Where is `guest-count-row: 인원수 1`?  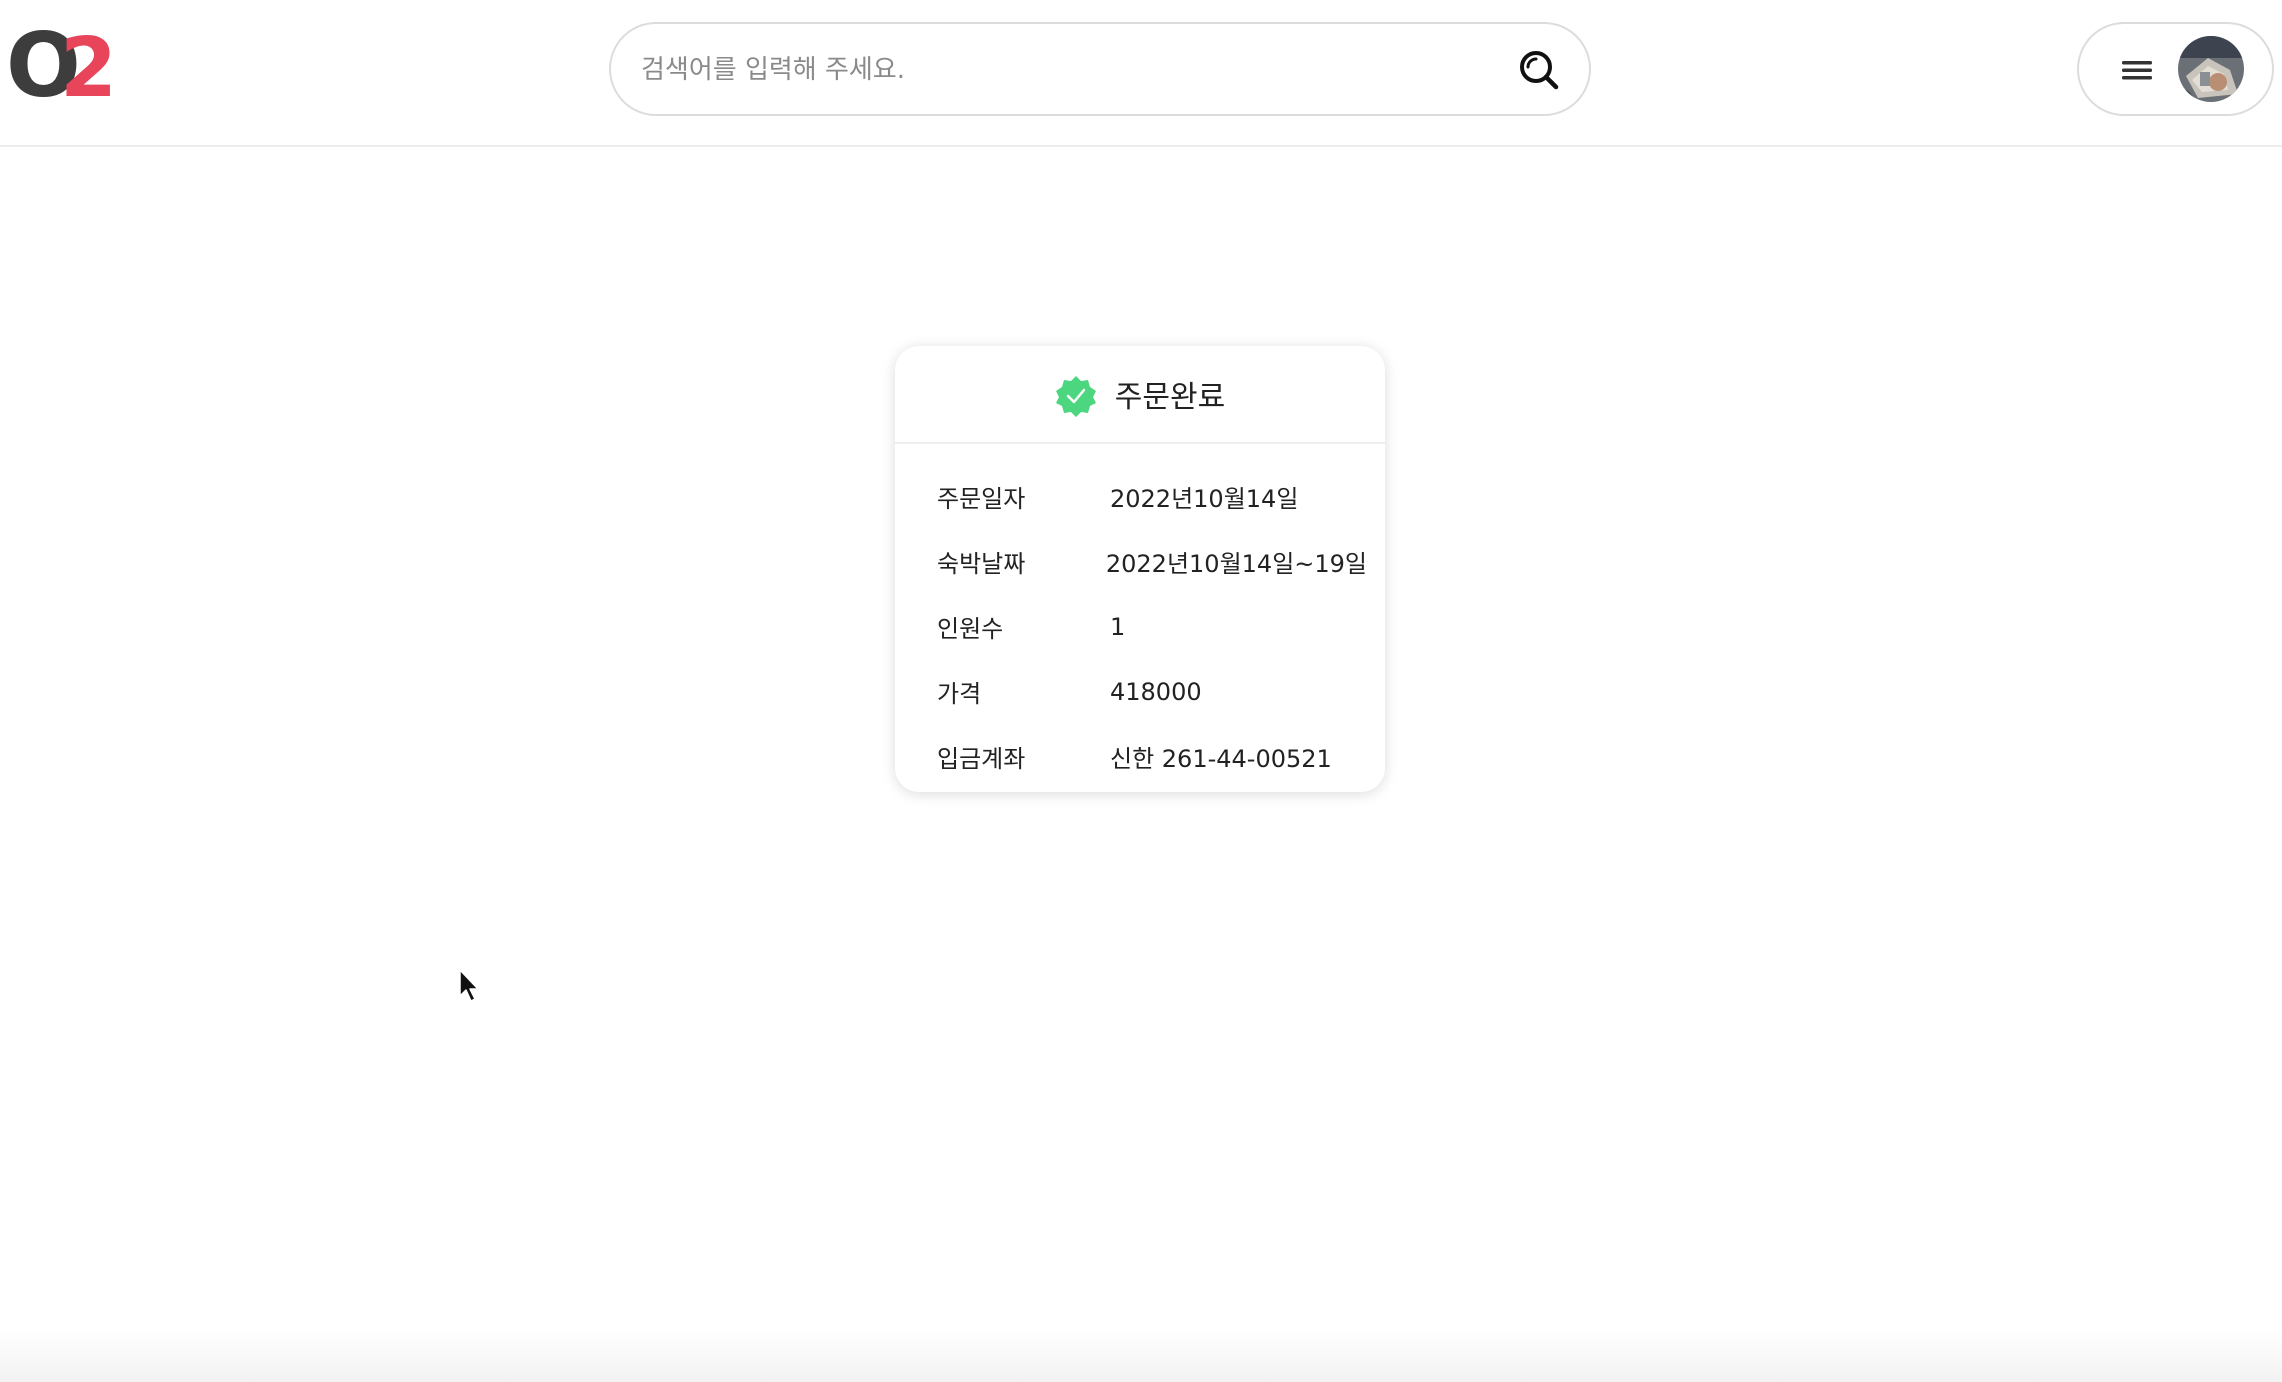 guest-count-row: 인원수 1 is located at coordinates (1152, 626).